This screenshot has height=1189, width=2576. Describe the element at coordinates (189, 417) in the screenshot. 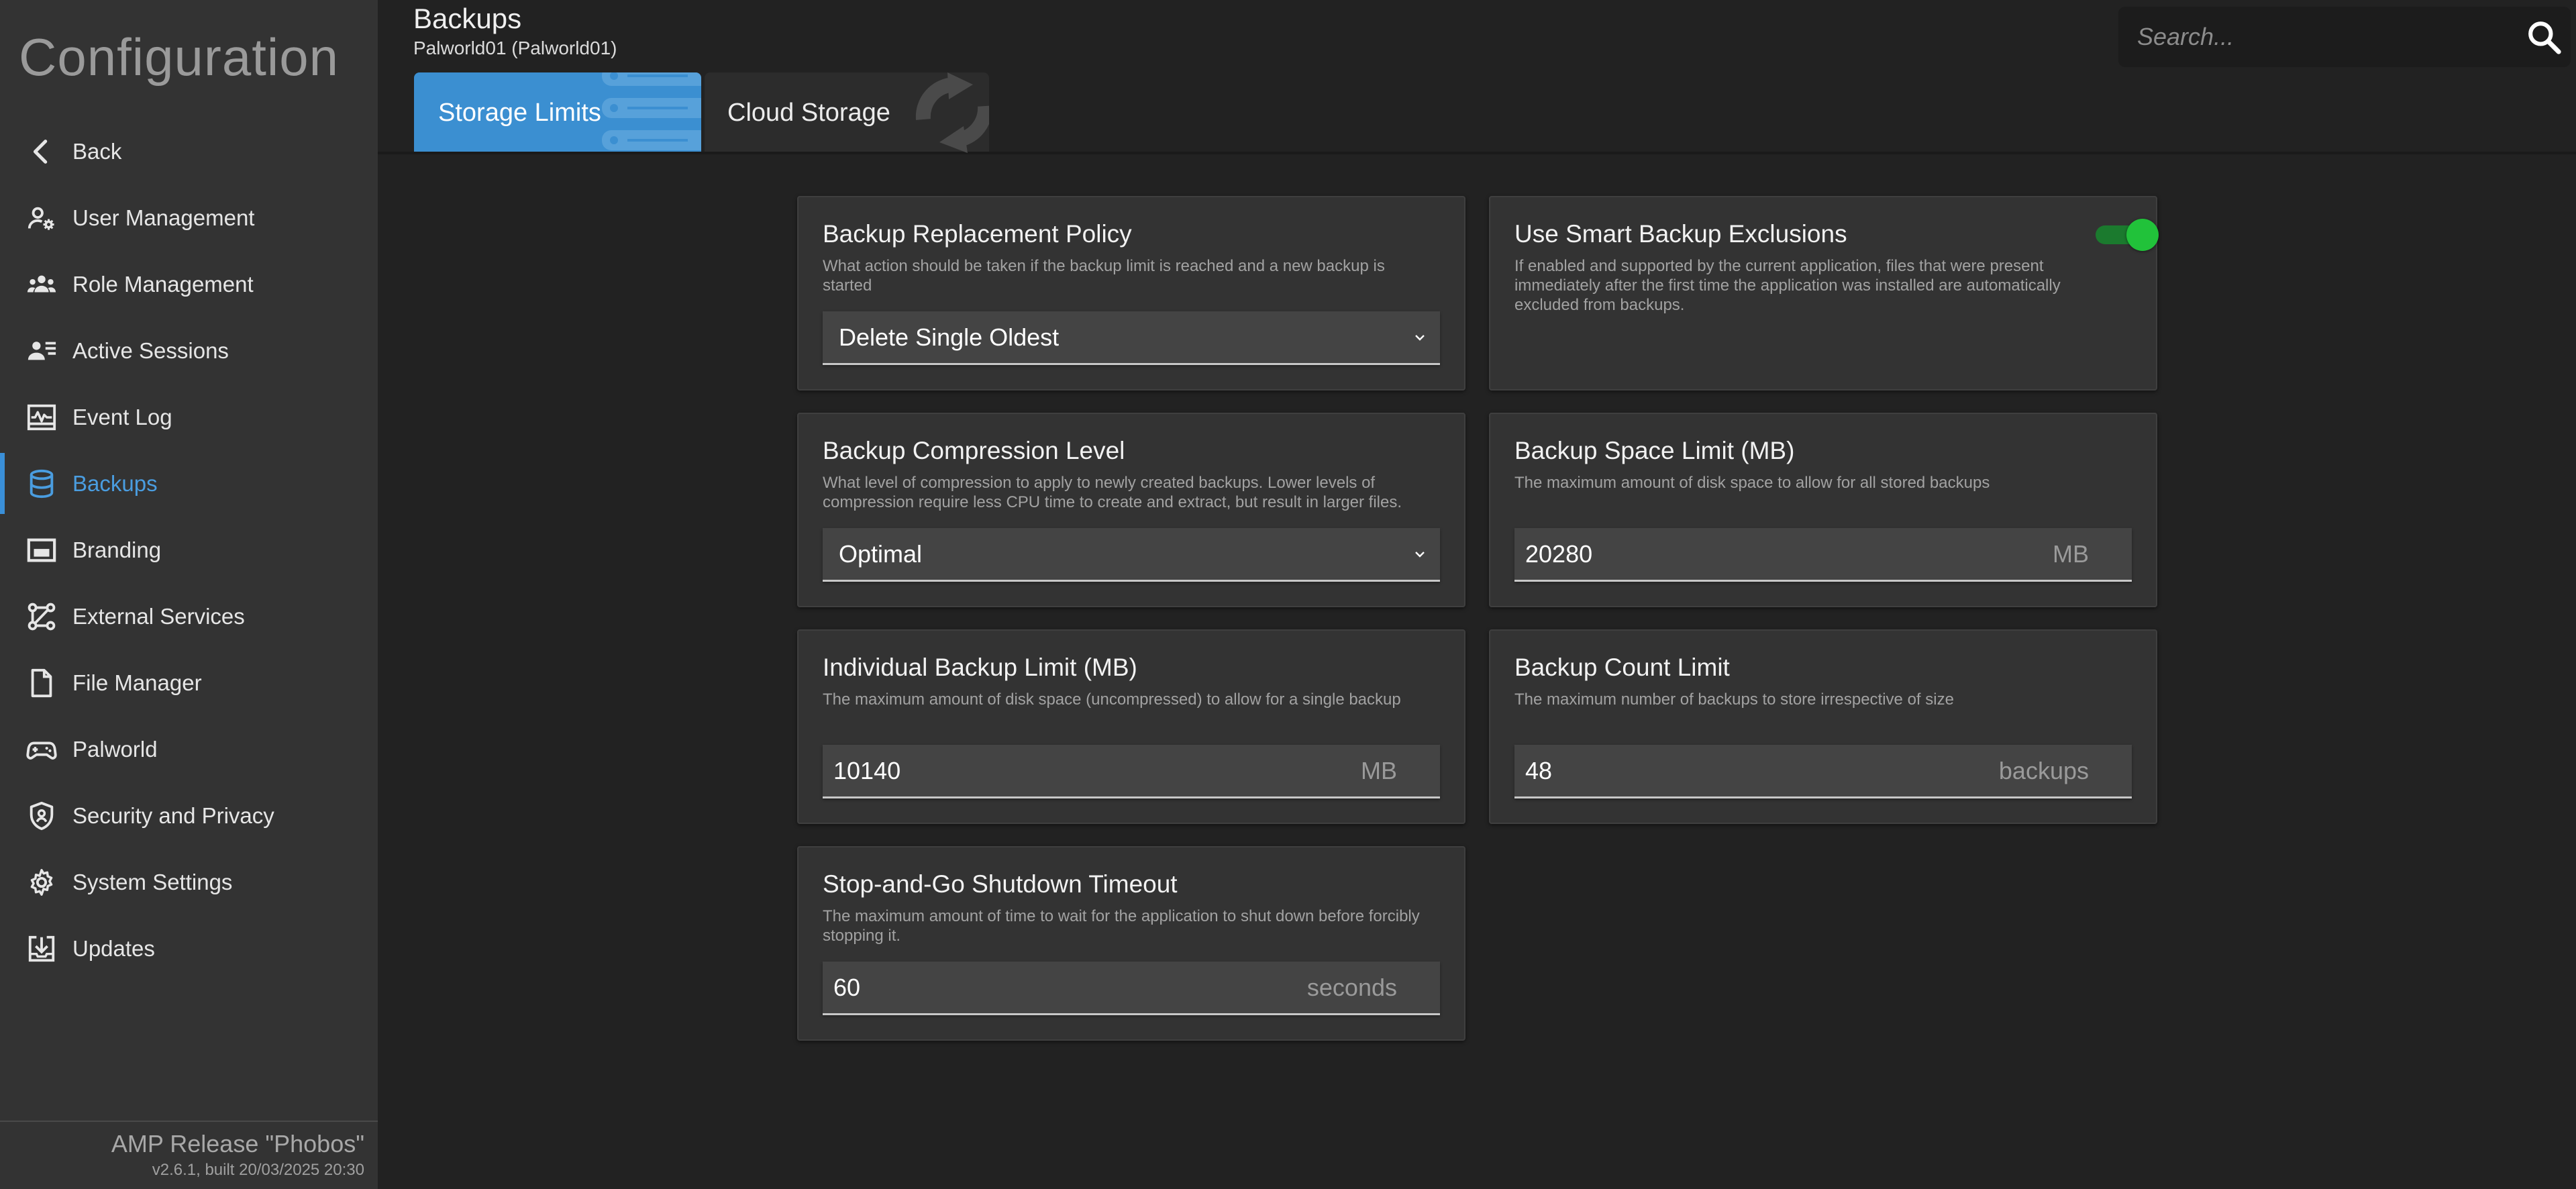

I see `sidebar-item-event-log: Event Log` at that location.